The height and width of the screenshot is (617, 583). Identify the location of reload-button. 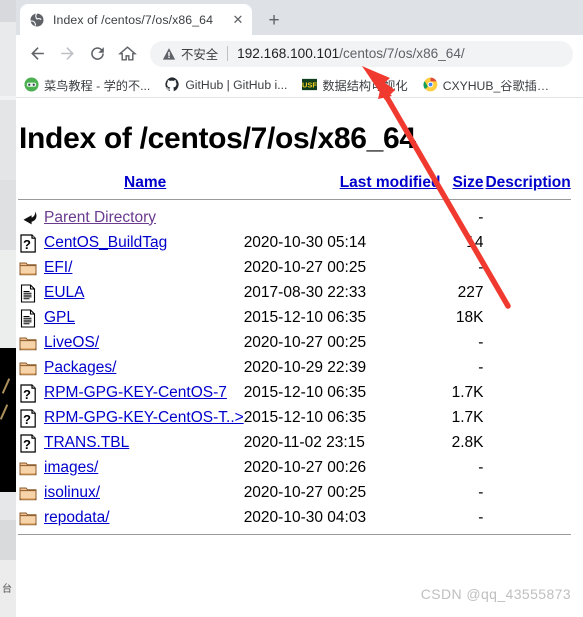
(97, 54).